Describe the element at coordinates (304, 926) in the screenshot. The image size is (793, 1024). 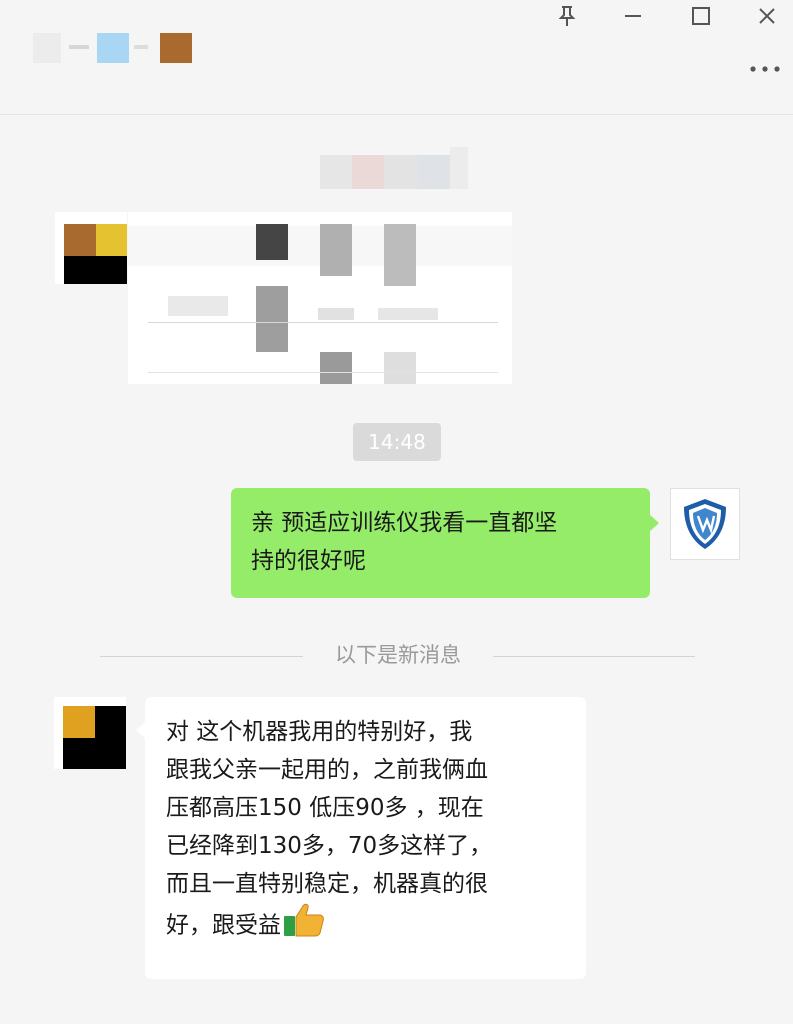
I see `thumbs-up-emoji` at that location.